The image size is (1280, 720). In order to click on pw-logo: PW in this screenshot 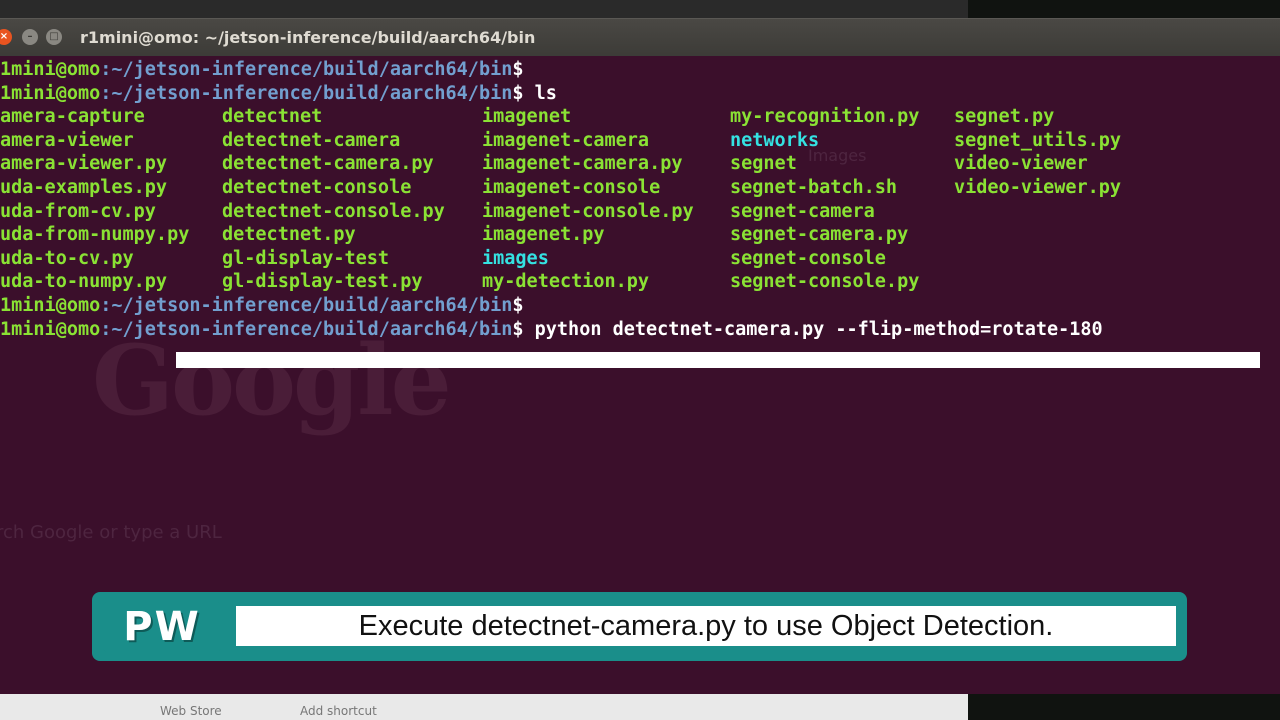, I will do `click(162, 627)`.